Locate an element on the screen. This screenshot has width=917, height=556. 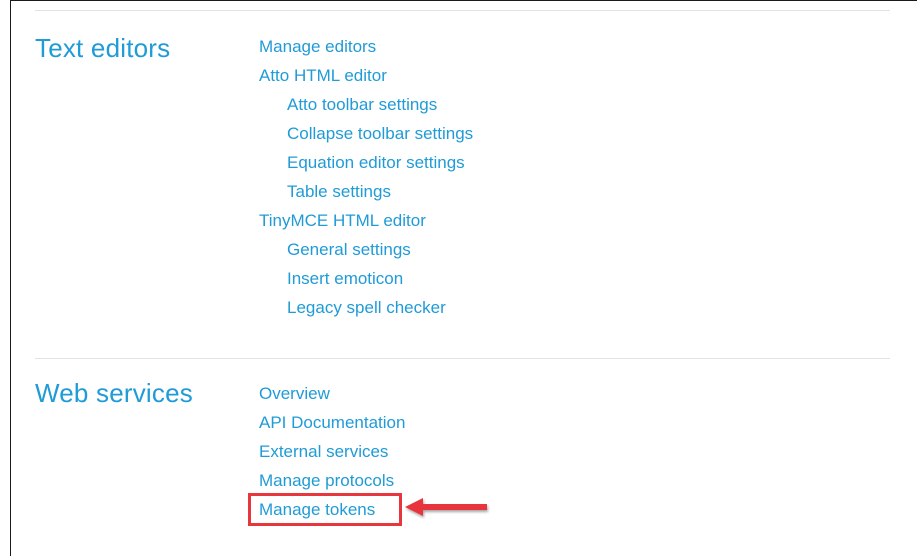
link-manage-protocols: Manage protocols is located at coordinates (332, 480).